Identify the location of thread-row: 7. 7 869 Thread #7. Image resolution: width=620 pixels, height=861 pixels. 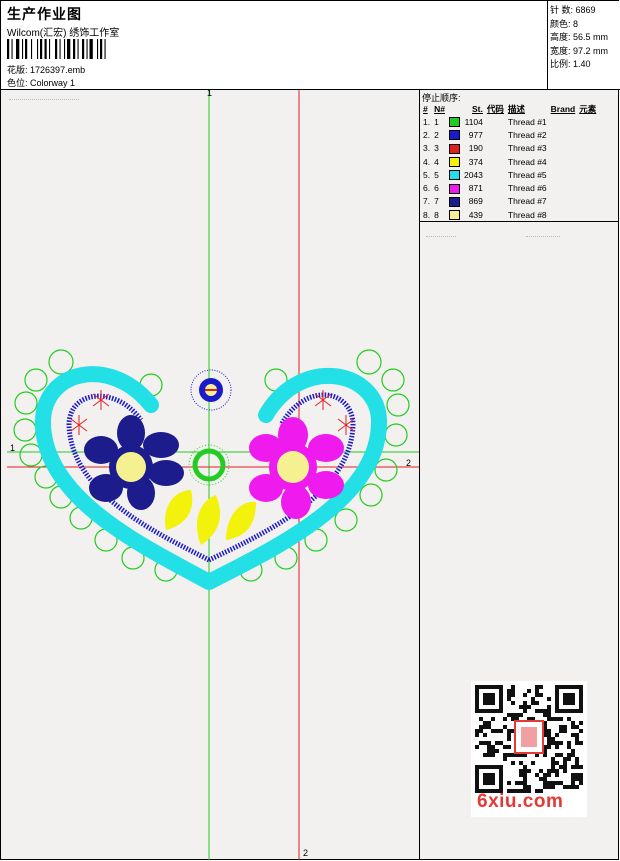
(509, 201).